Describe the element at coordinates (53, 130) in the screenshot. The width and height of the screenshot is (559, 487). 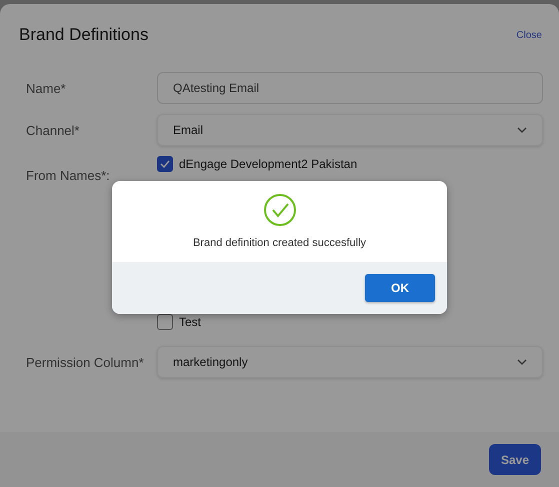
I see `field-label: Channel*` at that location.